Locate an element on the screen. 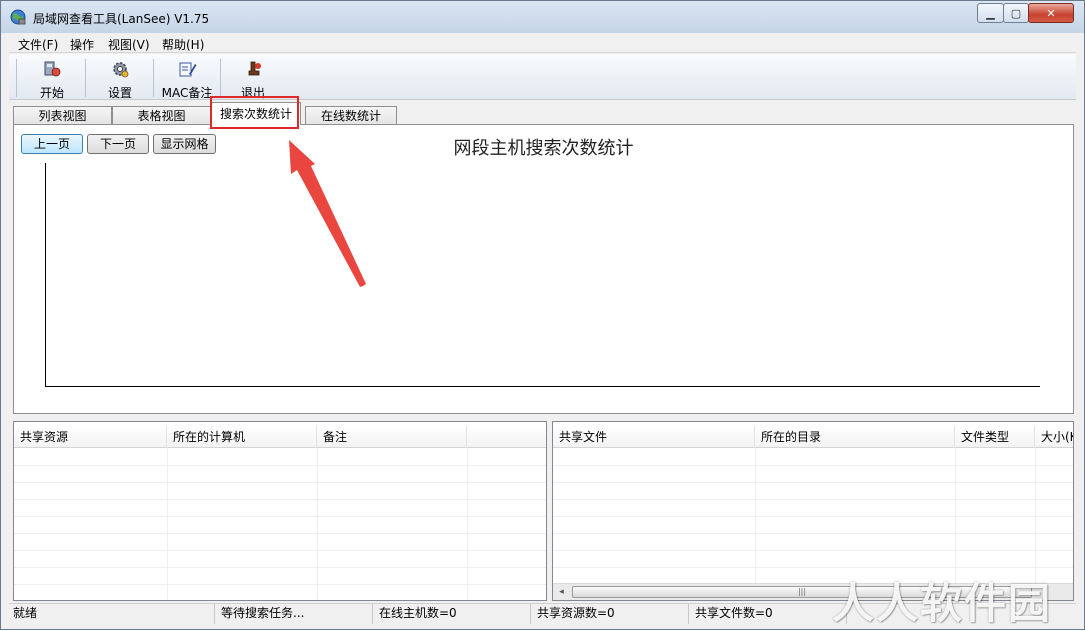 Image resolution: width=1085 pixels, height=631 pixels. col-file-type: 文件类型 is located at coordinates (995, 437).